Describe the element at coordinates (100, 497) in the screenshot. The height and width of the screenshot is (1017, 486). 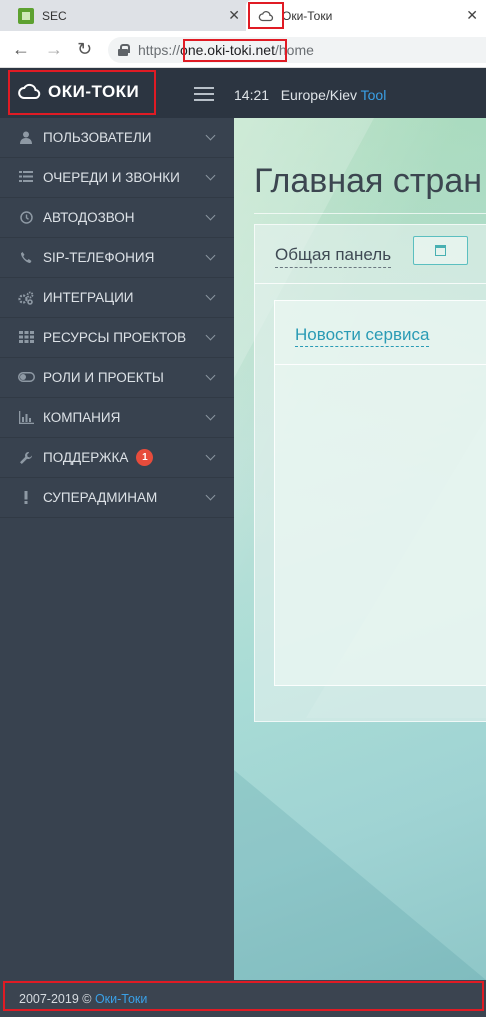
I see `sidebar-item-label: СУПЕРАДМИНАМ` at that location.